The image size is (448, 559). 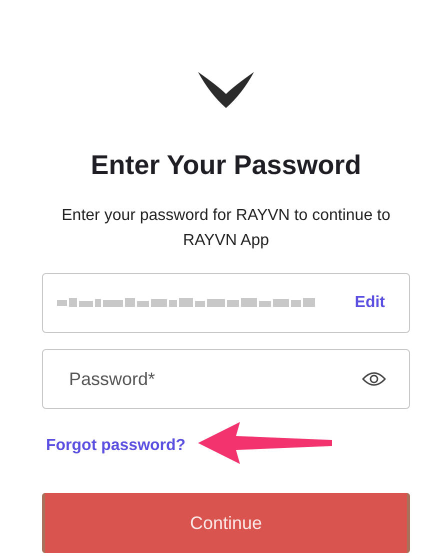 I want to click on page-title: Enter Your Password, so click(x=226, y=165).